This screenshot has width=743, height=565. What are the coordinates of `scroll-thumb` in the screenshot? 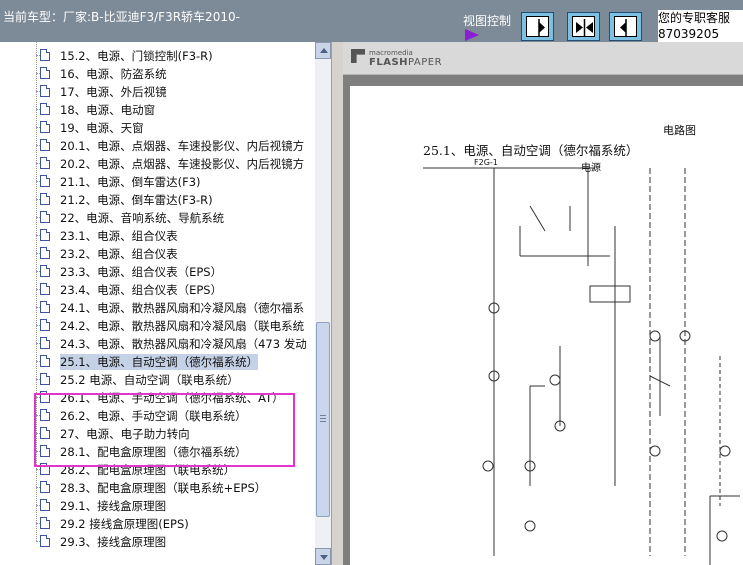 It's located at (323, 419).